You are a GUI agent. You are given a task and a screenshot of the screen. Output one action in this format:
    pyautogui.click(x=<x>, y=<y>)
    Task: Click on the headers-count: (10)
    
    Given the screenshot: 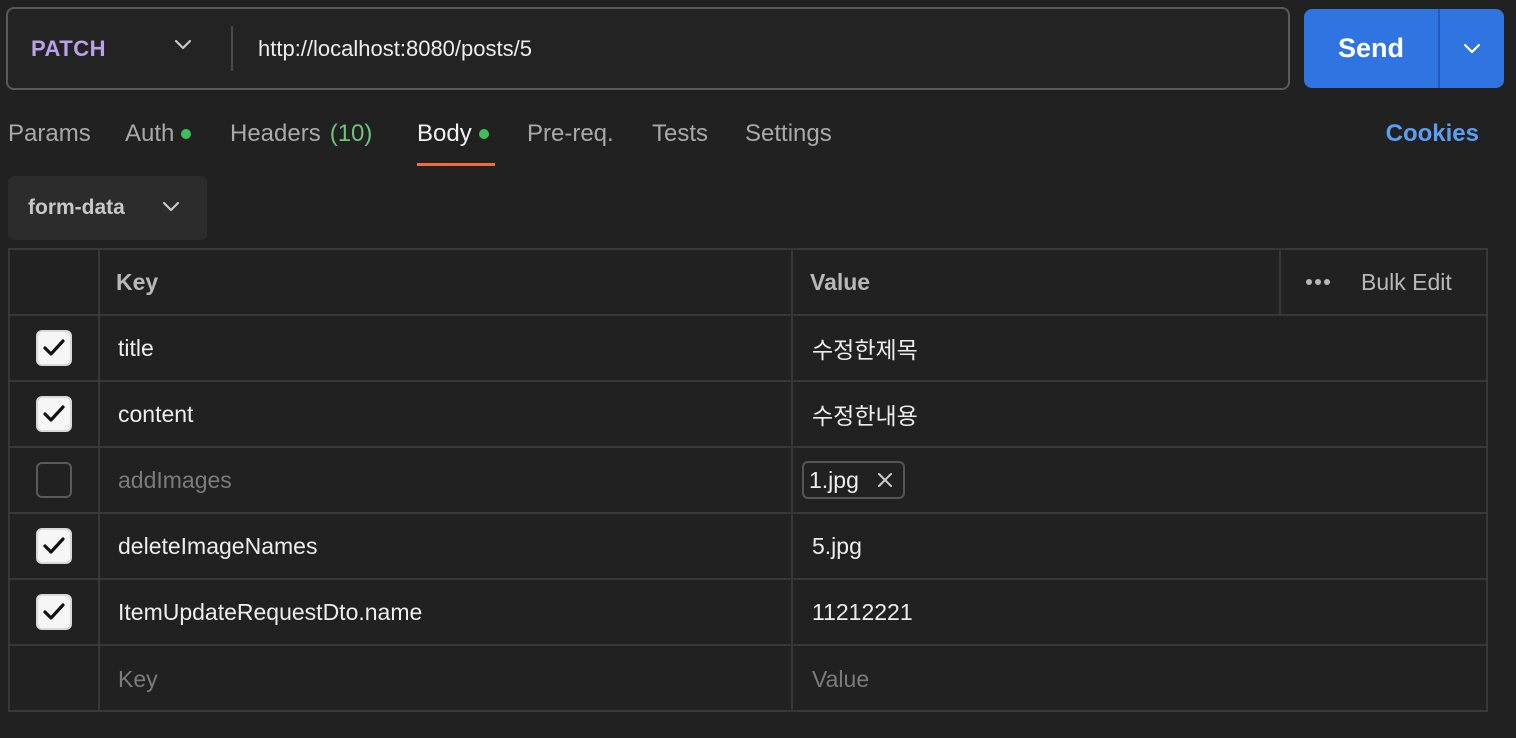 What is the action you would take?
    pyautogui.click(x=351, y=133)
    